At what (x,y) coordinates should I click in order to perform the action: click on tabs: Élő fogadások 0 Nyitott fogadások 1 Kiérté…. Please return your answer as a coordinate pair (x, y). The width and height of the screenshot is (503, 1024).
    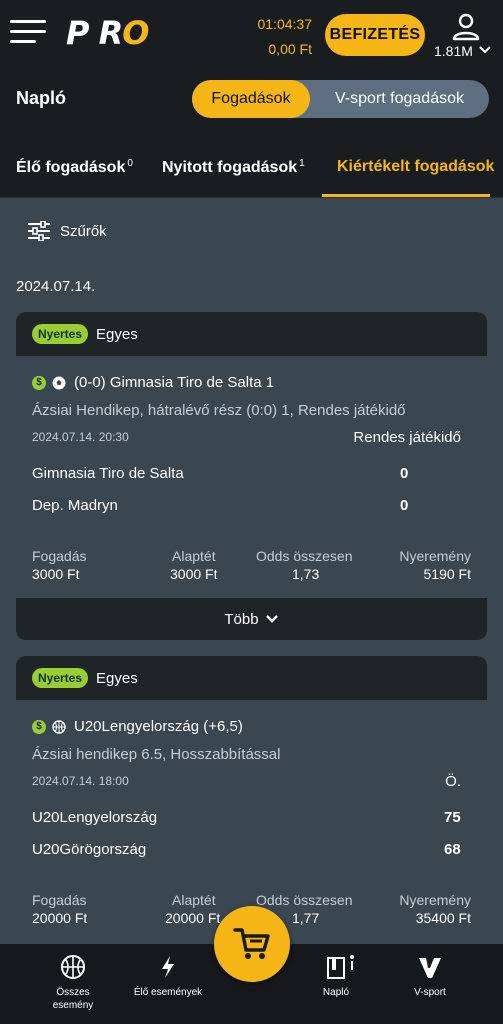
    Looking at the image, I should click on (251, 163).